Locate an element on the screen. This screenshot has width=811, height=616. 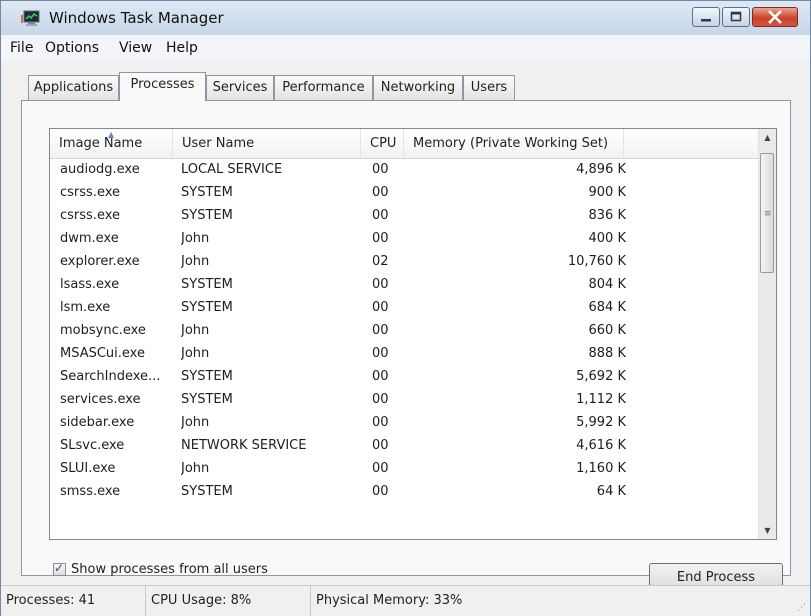
table-row: services.exe SYSTEM 00 1,112 K is located at coordinates (405, 399).